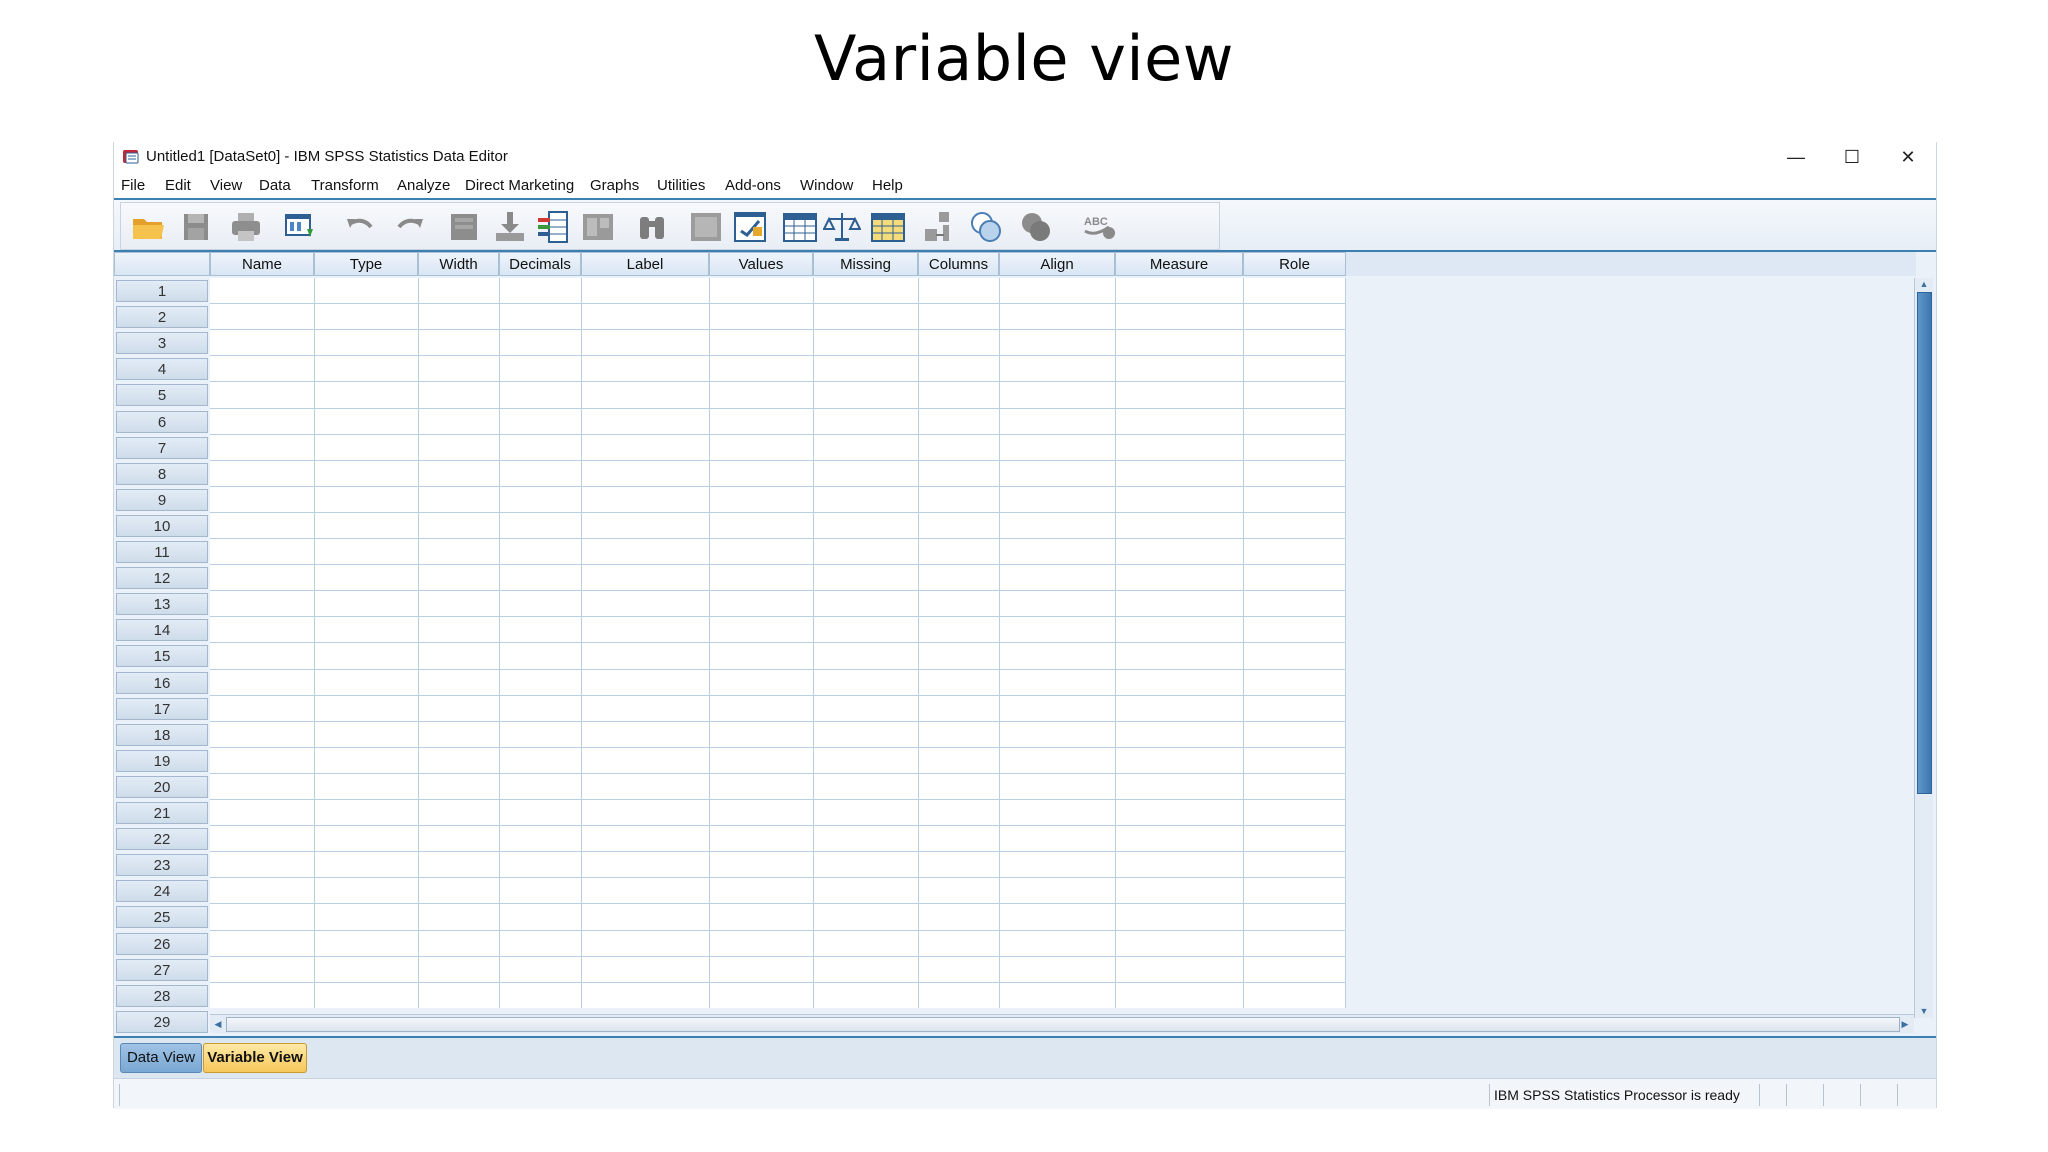  What do you see at coordinates (958, 264) in the screenshot?
I see `column-header-columns: Columns` at bounding box center [958, 264].